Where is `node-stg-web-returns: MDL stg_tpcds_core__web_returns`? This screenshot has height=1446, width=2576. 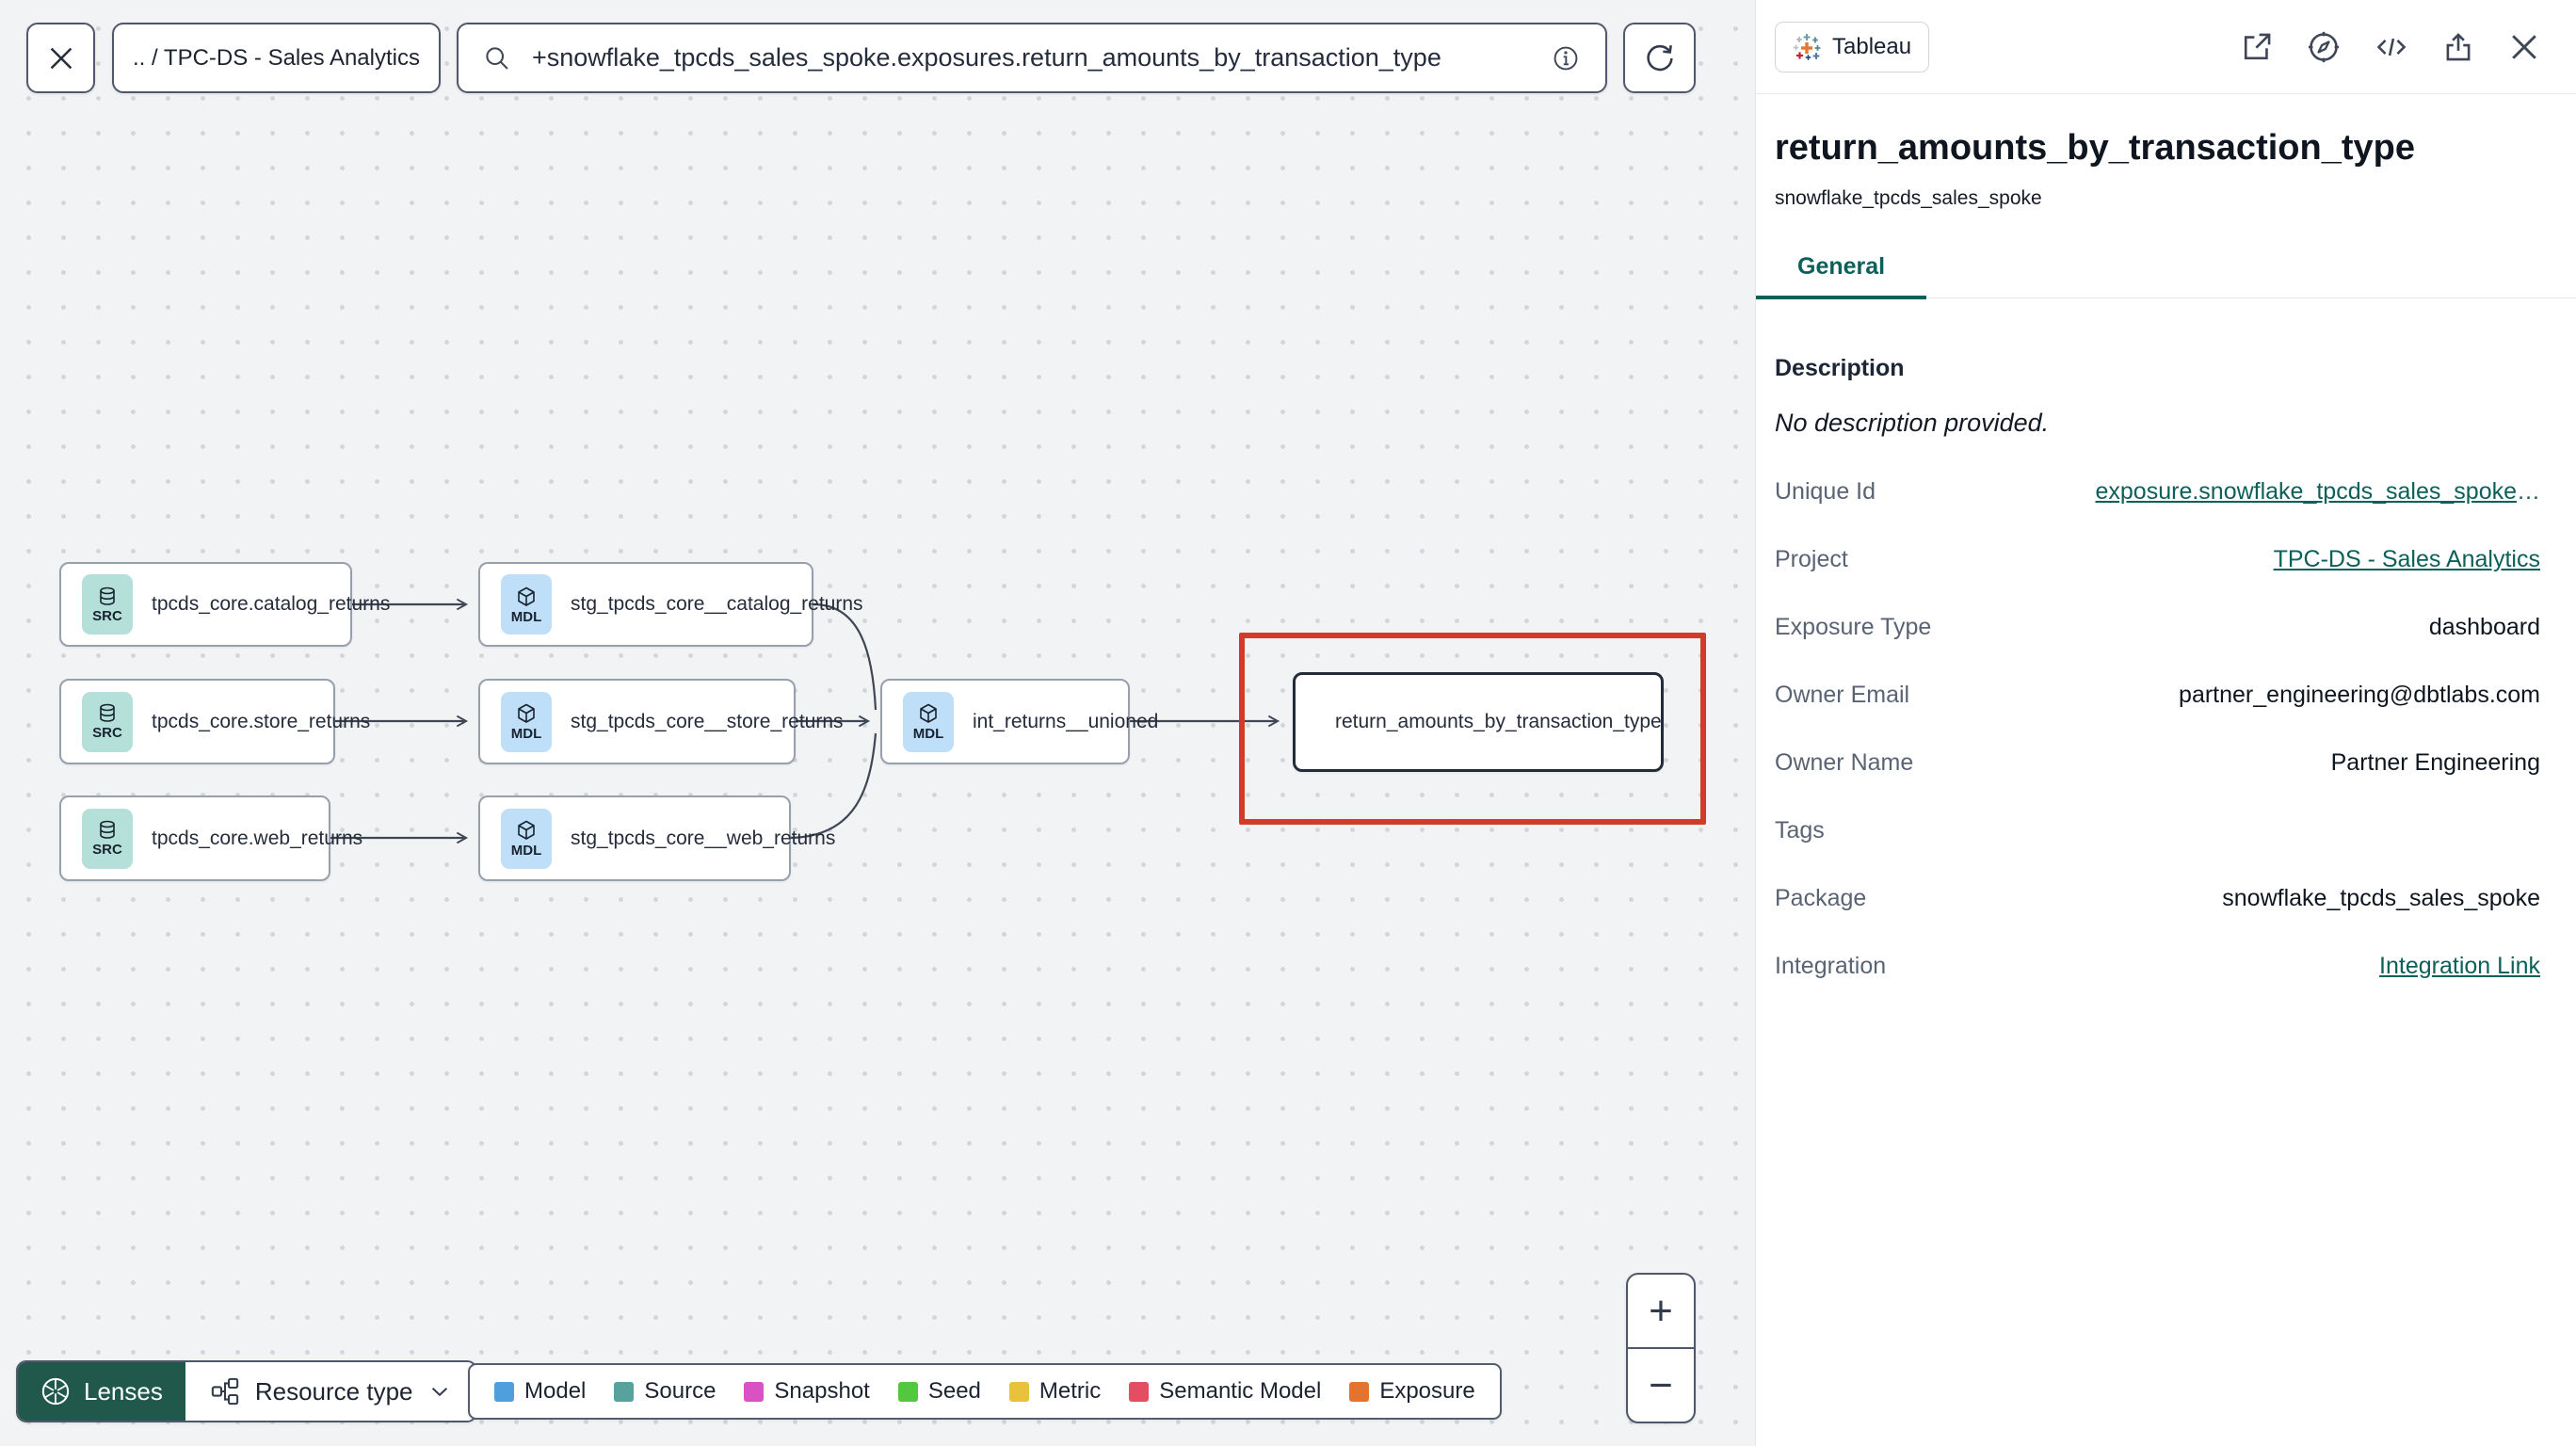 node-stg-web-returns: MDL stg_tpcds_core__web_returns is located at coordinates (656, 838).